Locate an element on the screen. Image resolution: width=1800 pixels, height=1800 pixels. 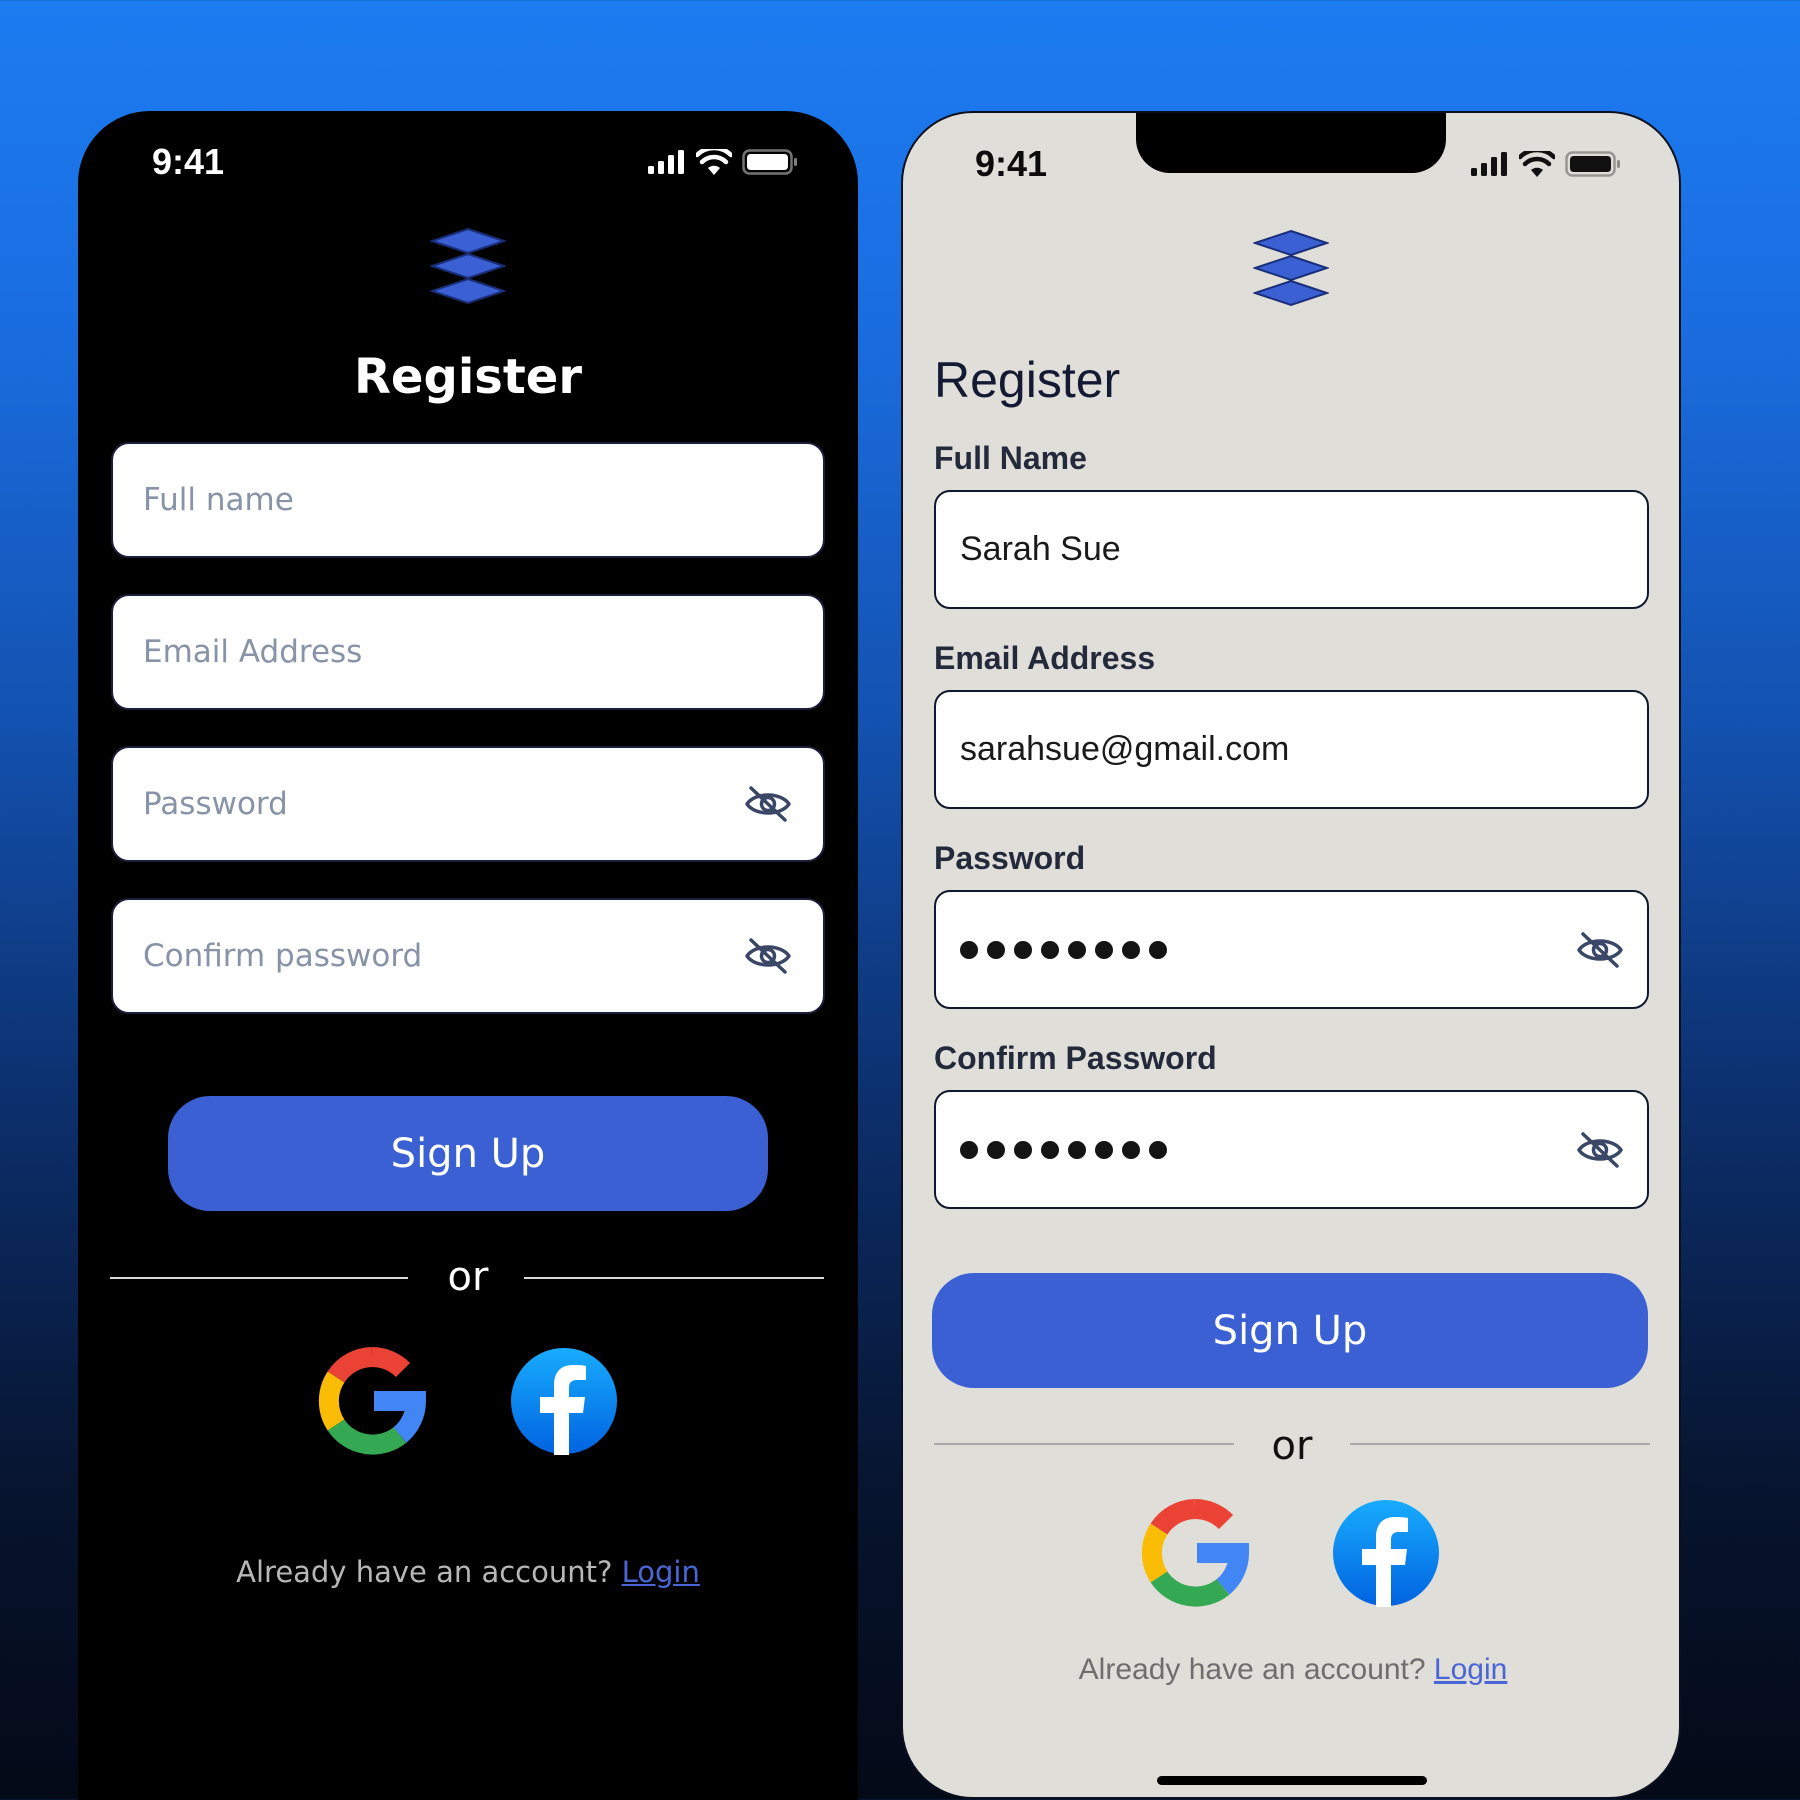
confirm-password-input: Confirm password is located at coordinates (468, 956).